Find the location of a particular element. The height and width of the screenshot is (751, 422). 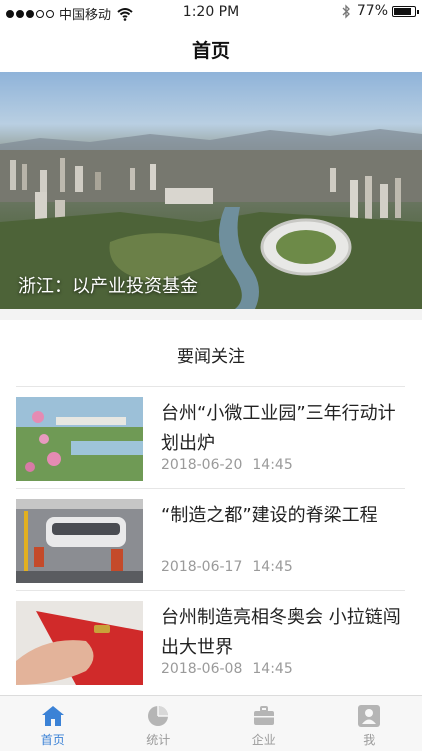

tab-stats: 统计 is located at coordinates (159, 723).